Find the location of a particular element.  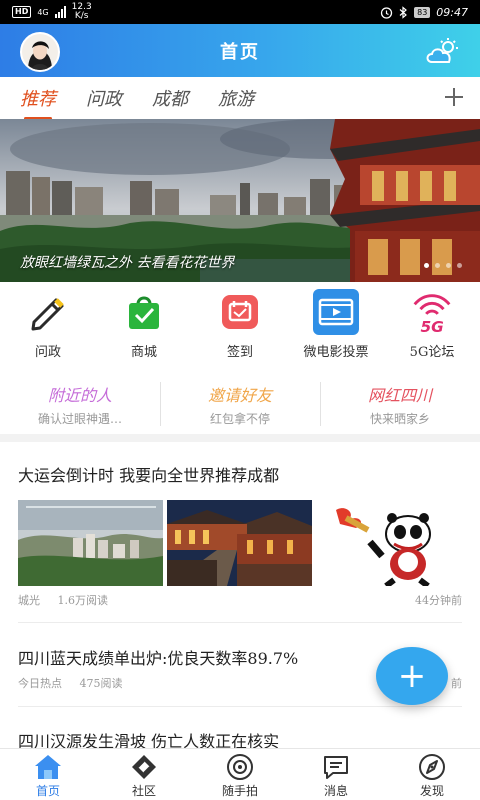

bottom-navigation: 首页 社区 随手拍 消息 发现 is located at coordinates (240, 774).